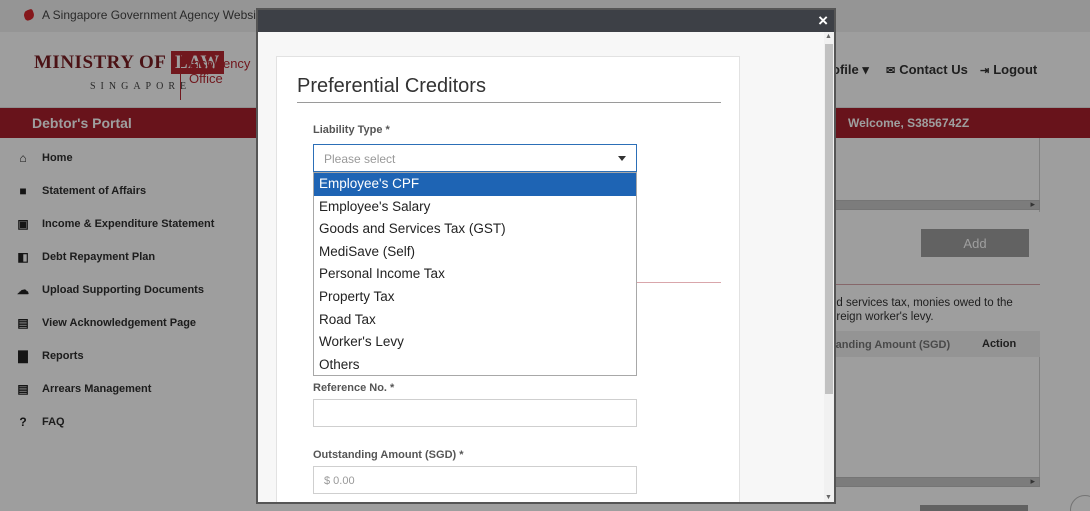  What do you see at coordinates (475, 342) in the screenshot?
I see `dropdown-option-workers-levy: Worker's Levy` at bounding box center [475, 342].